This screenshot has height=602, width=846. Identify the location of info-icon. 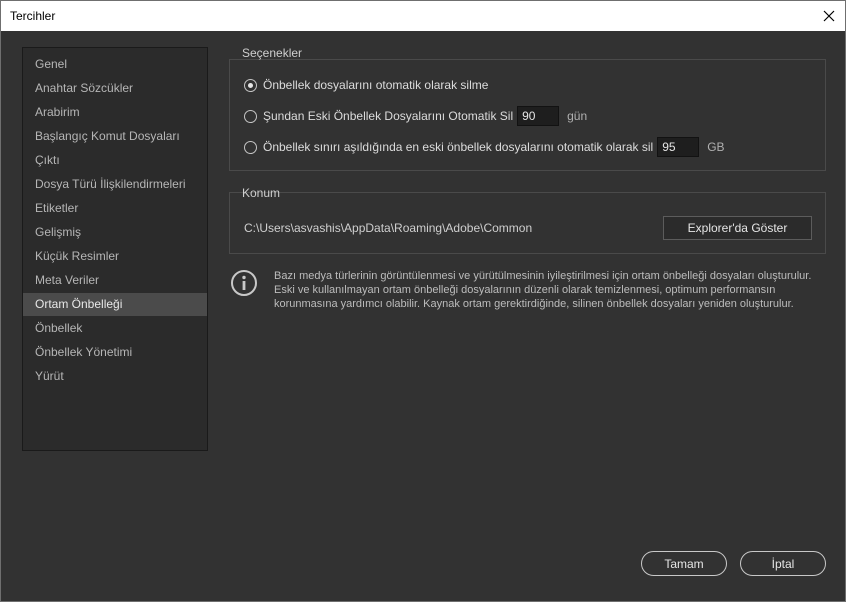
(244, 283).